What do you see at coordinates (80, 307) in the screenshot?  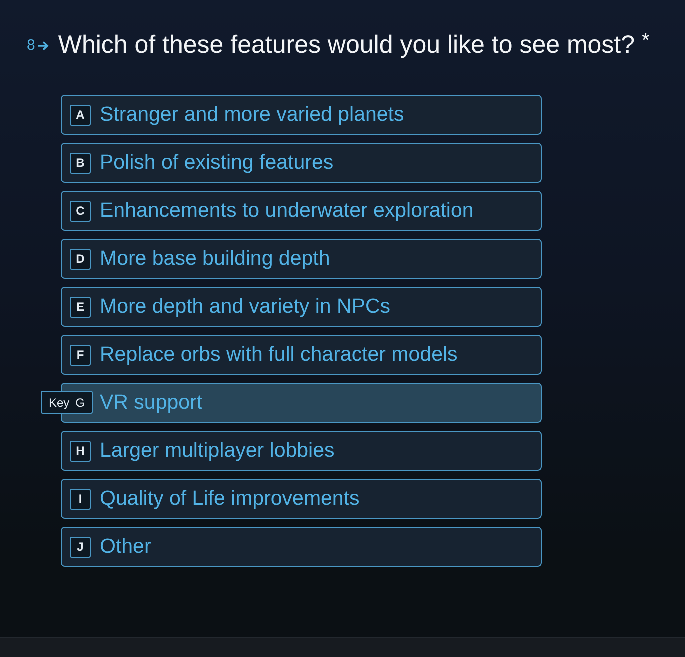 I see `key-badge: E` at bounding box center [80, 307].